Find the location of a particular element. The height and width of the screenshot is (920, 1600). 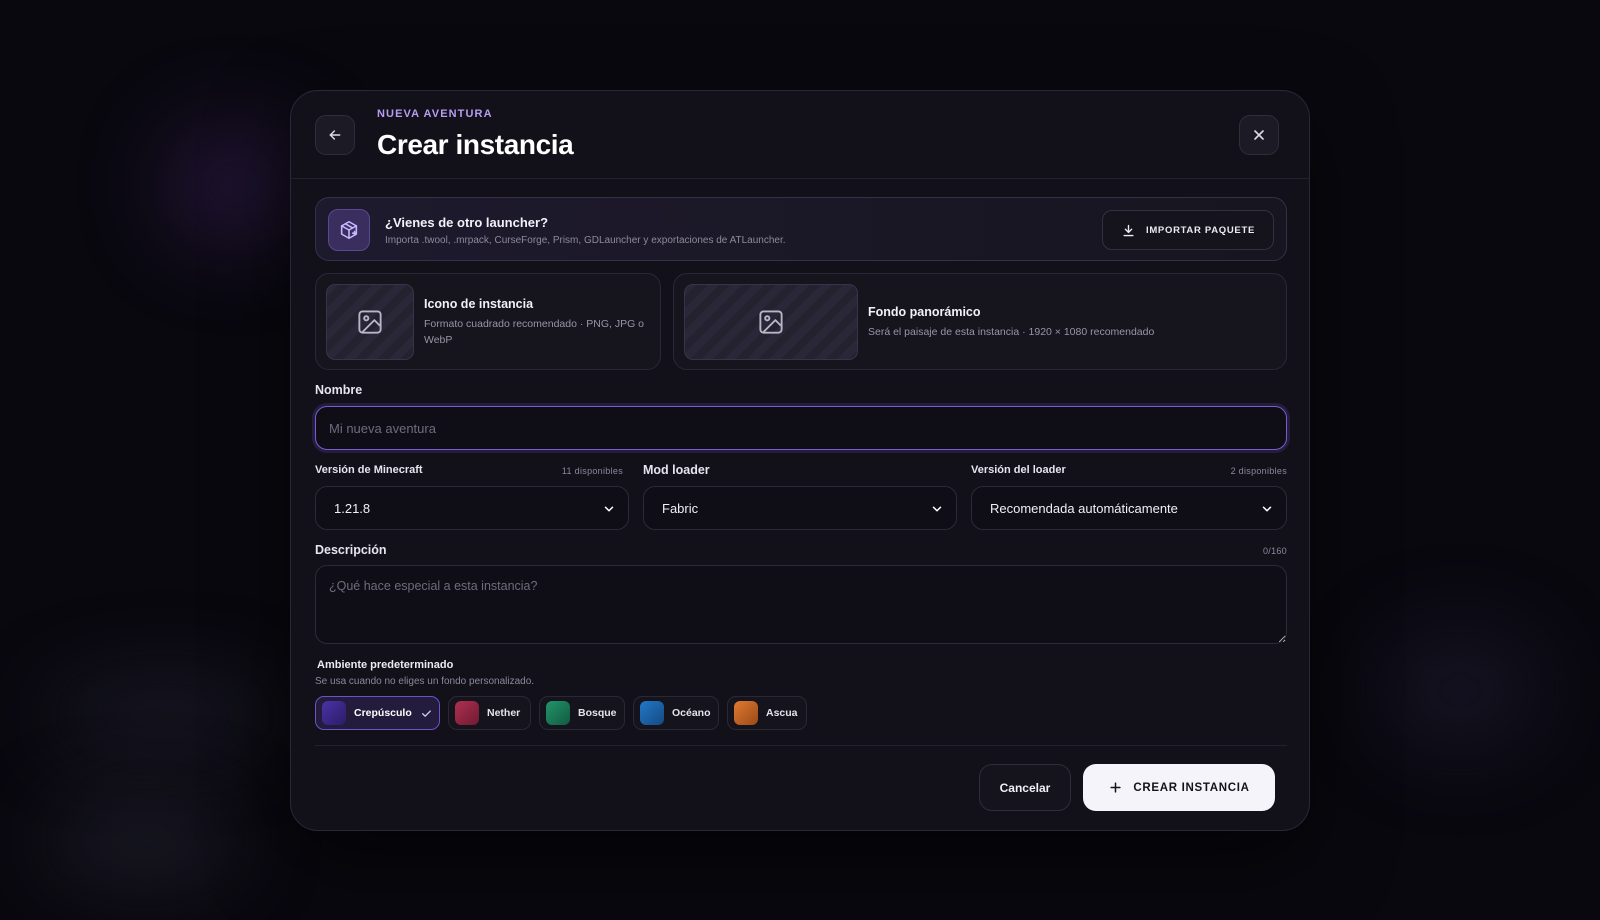

create-instance-label: CREAR INSTANCIA is located at coordinates (1191, 787).